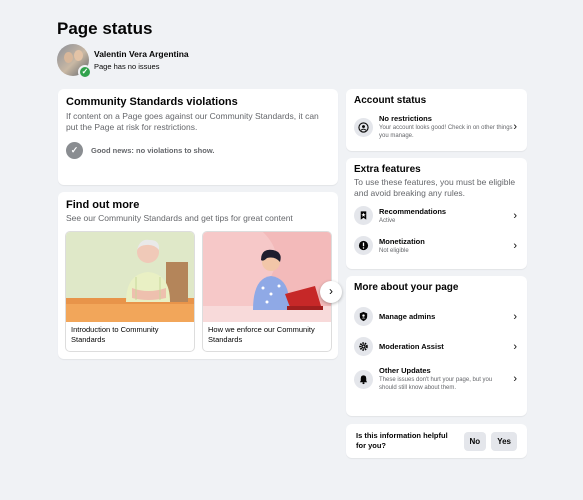 The width and height of the screenshot is (583, 500). I want to click on row-title: Recommendations, so click(413, 211).